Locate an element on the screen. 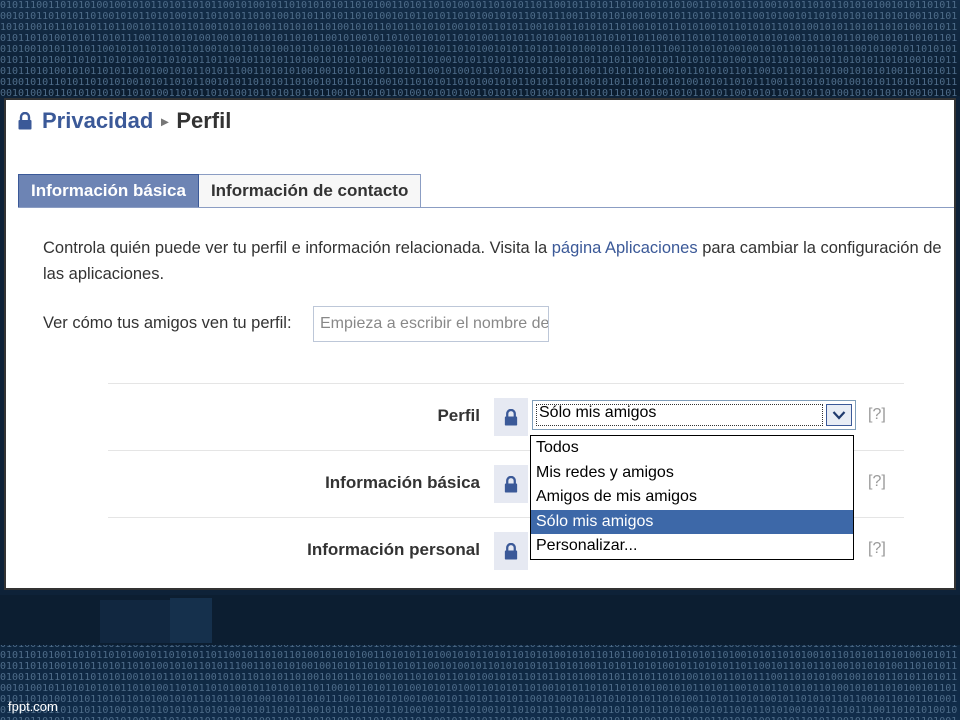  setting-label: Información básica is located at coordinates (402, 482).